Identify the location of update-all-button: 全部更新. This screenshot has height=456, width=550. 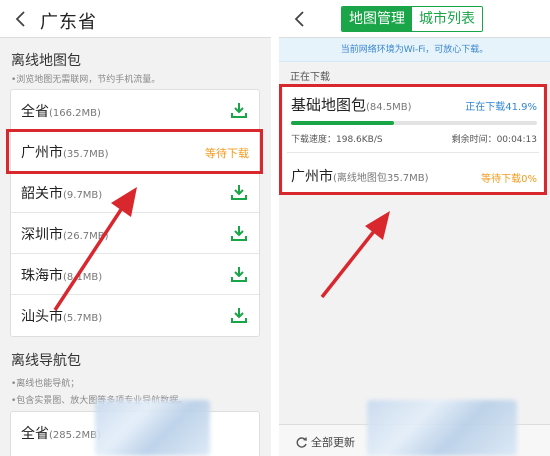
(325, 442).